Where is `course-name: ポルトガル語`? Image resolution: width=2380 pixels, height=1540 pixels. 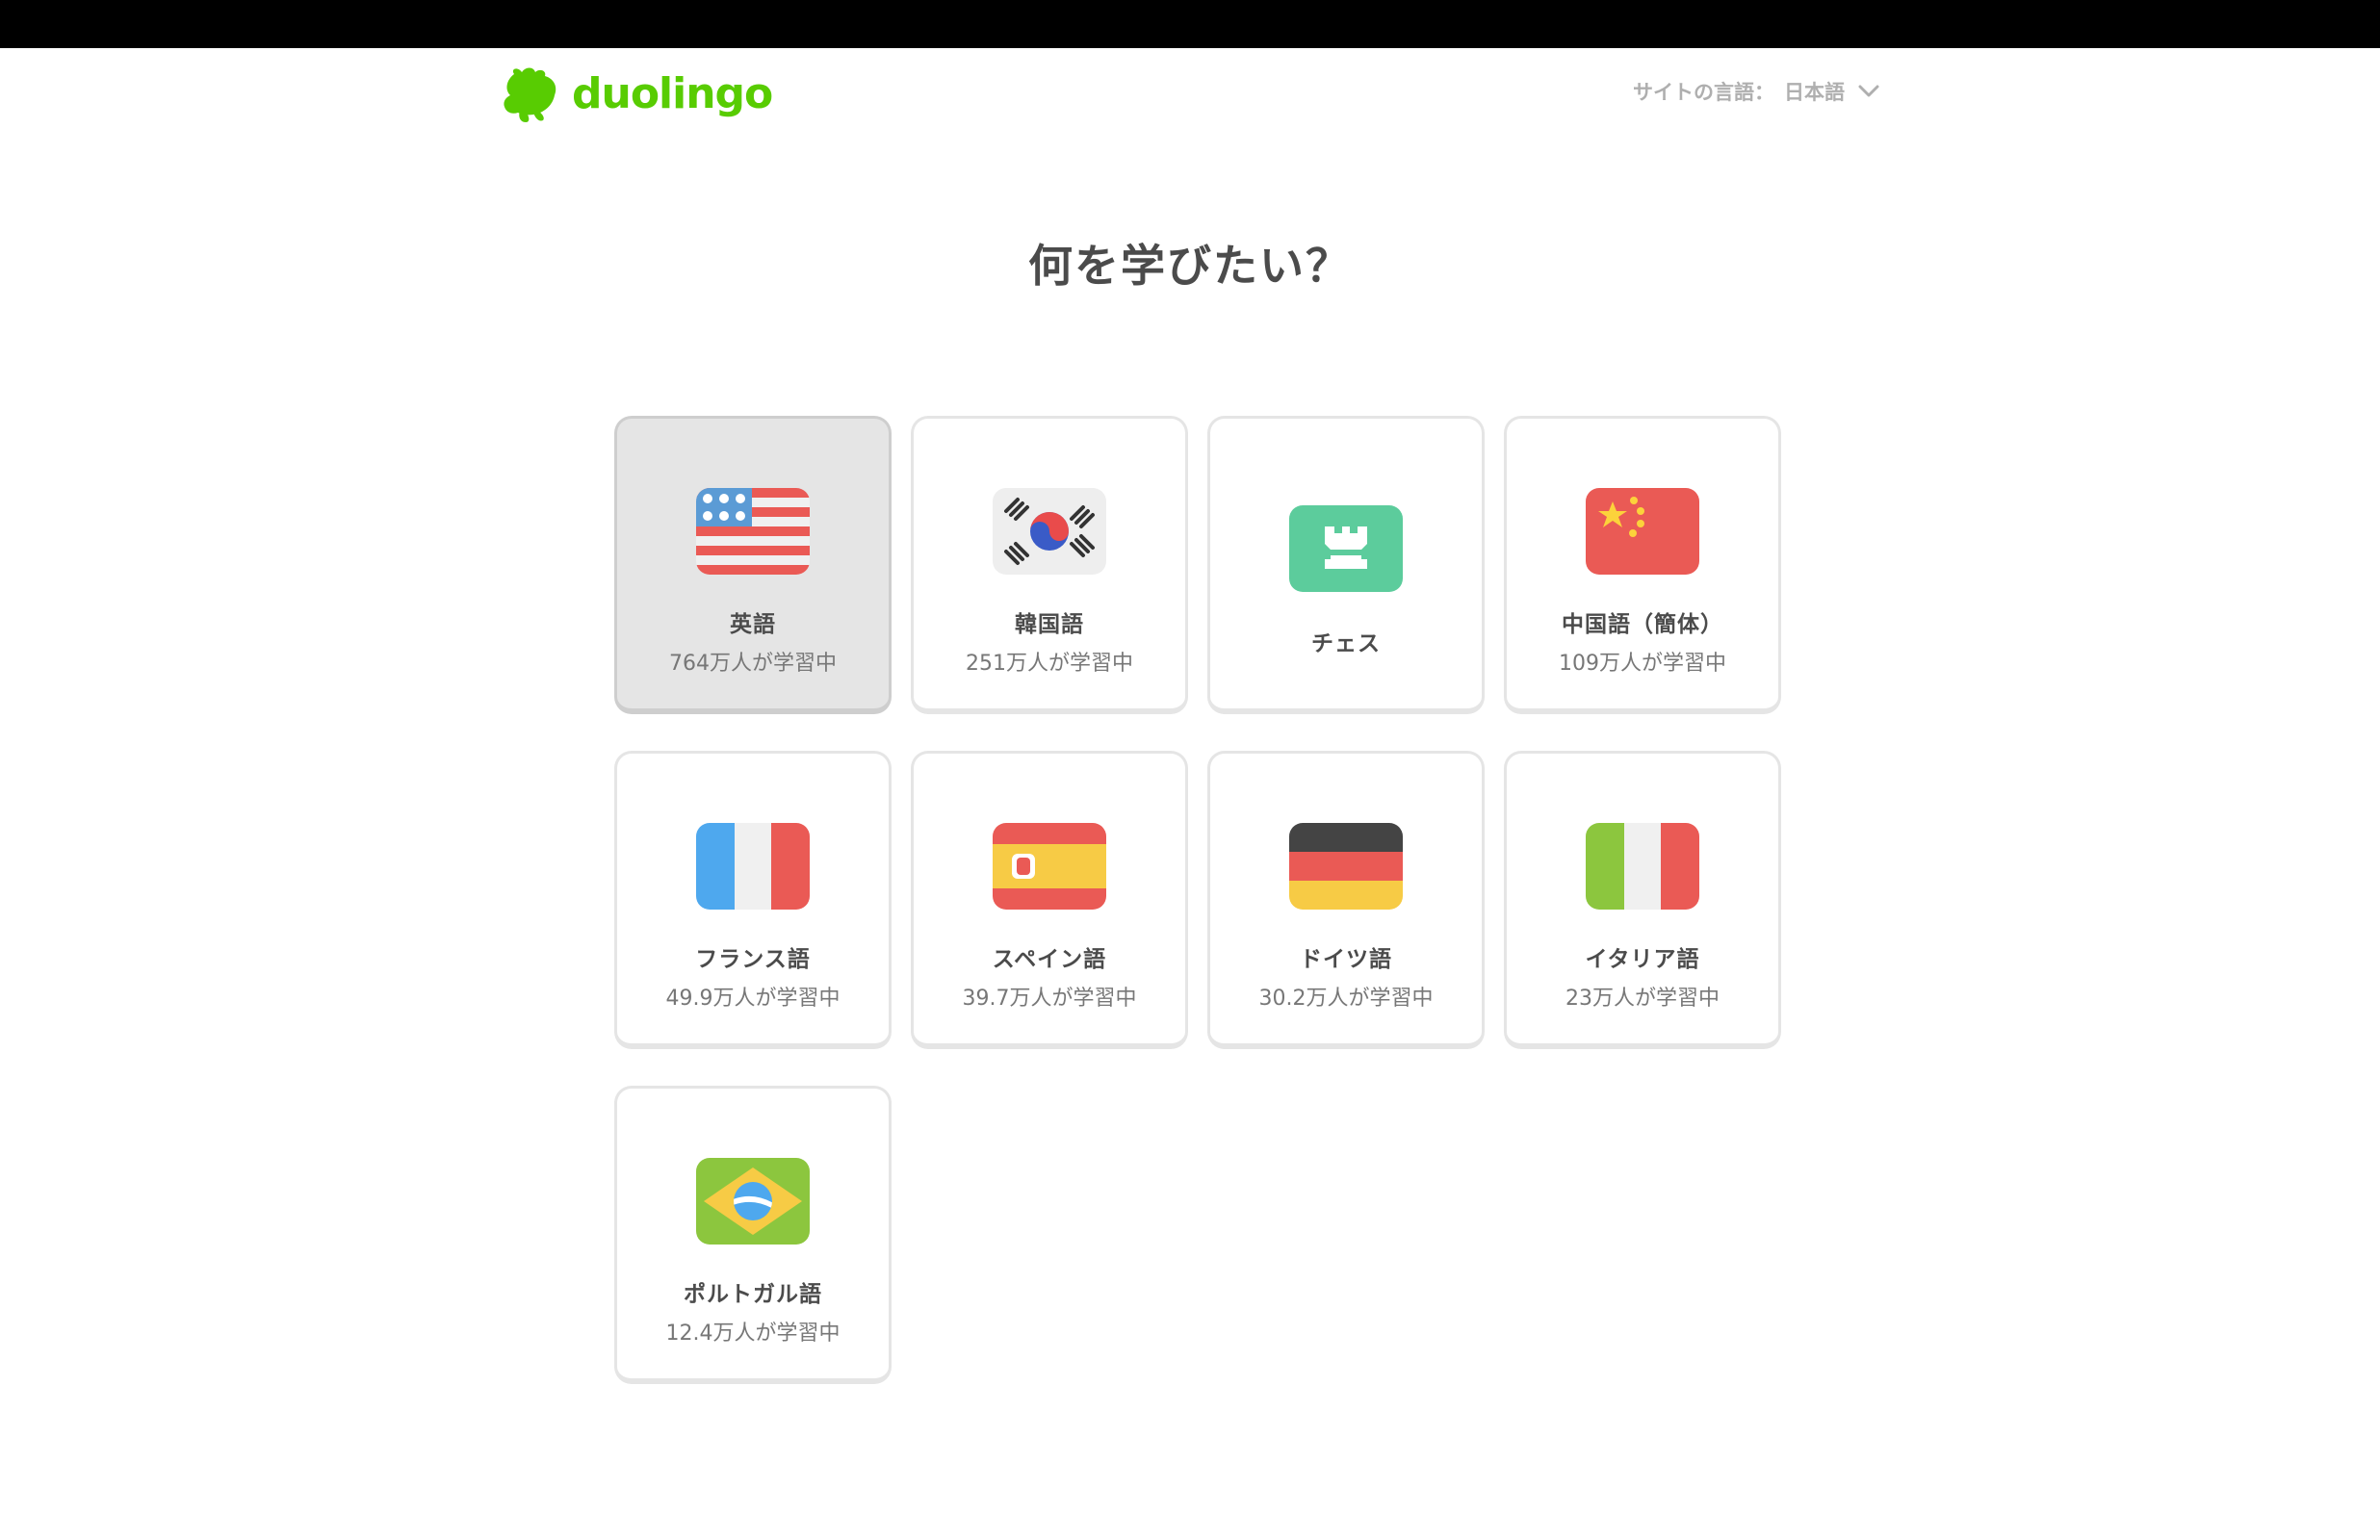 course-name: ポルトガル語 is located at coordinates (753, 1294).